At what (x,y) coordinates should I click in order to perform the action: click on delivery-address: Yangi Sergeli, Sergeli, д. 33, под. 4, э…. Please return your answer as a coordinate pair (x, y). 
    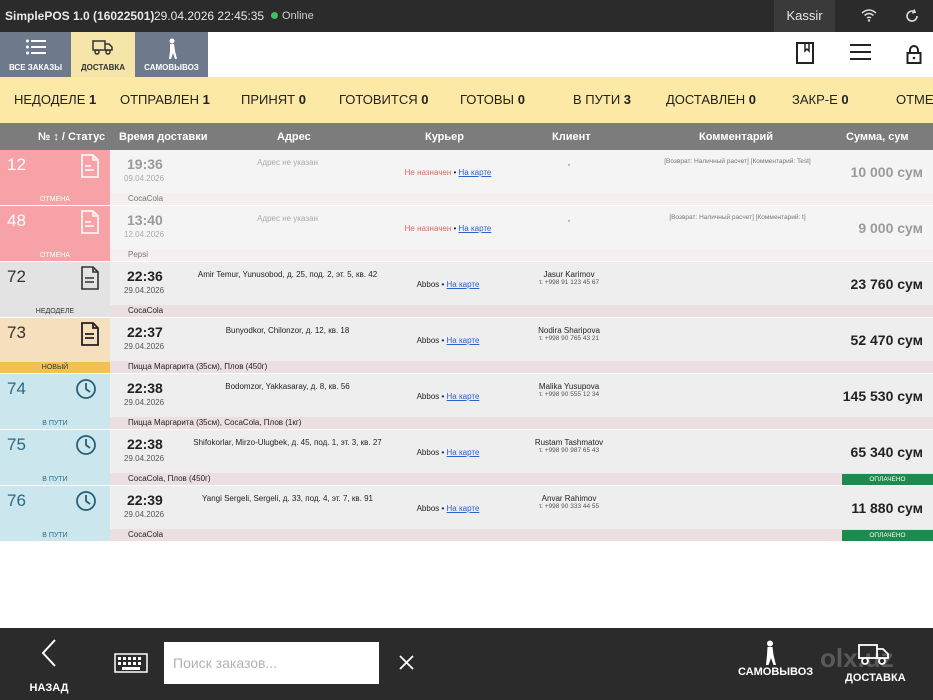
    Looking at the image, I should click on (287, 498).